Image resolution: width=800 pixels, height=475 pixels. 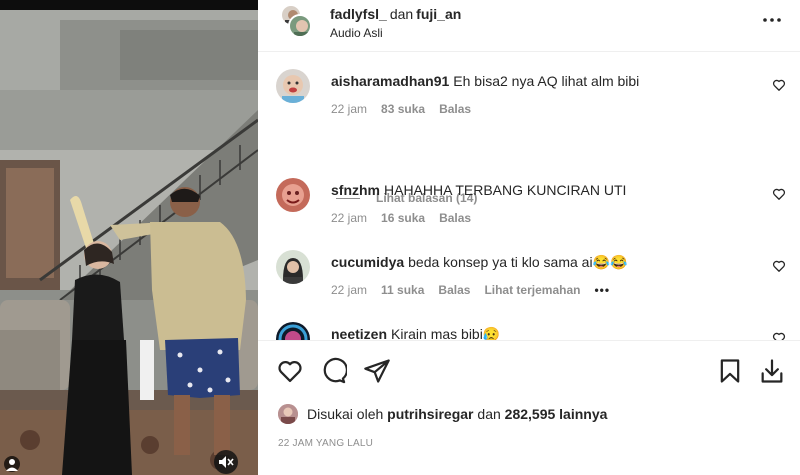 What do you see at coordinates (356, 33) in the screenshot?
I see `audio-link: Audio Asli` at bounding box center [356, 33].